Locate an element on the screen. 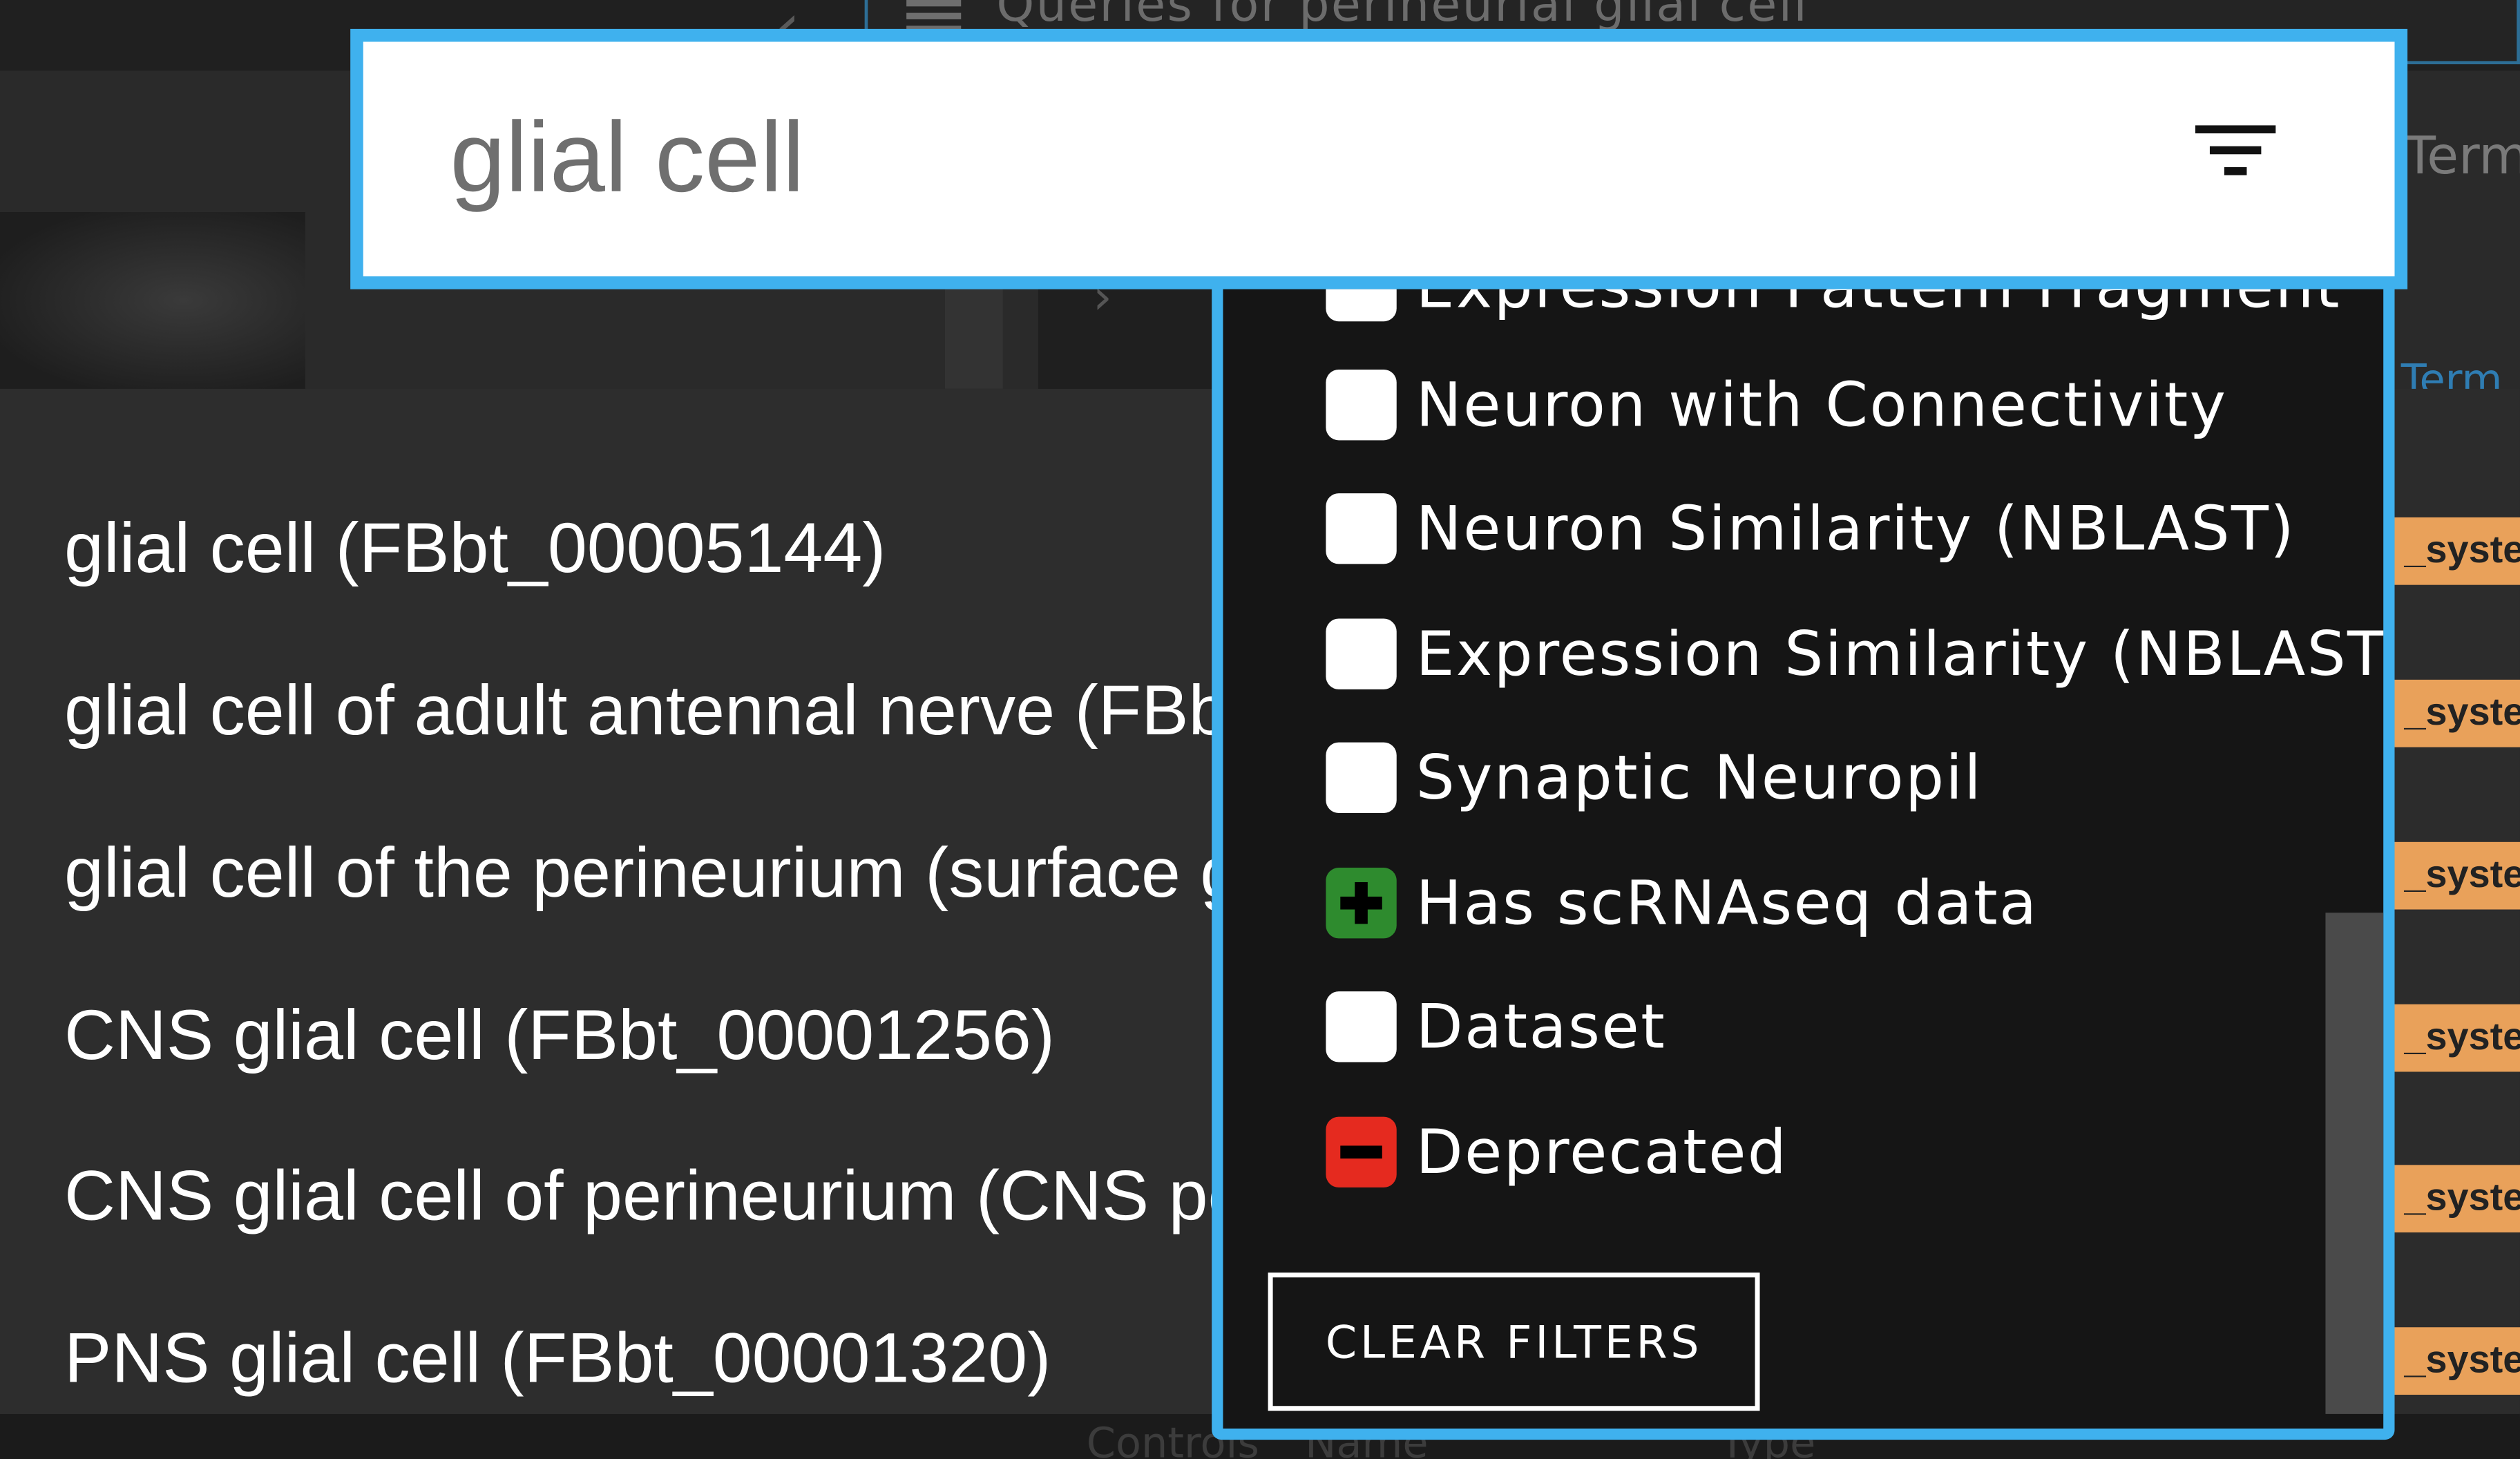  list-item: PNS glial cell (FBbt_00001320) is located at coordinates (557, 1359).